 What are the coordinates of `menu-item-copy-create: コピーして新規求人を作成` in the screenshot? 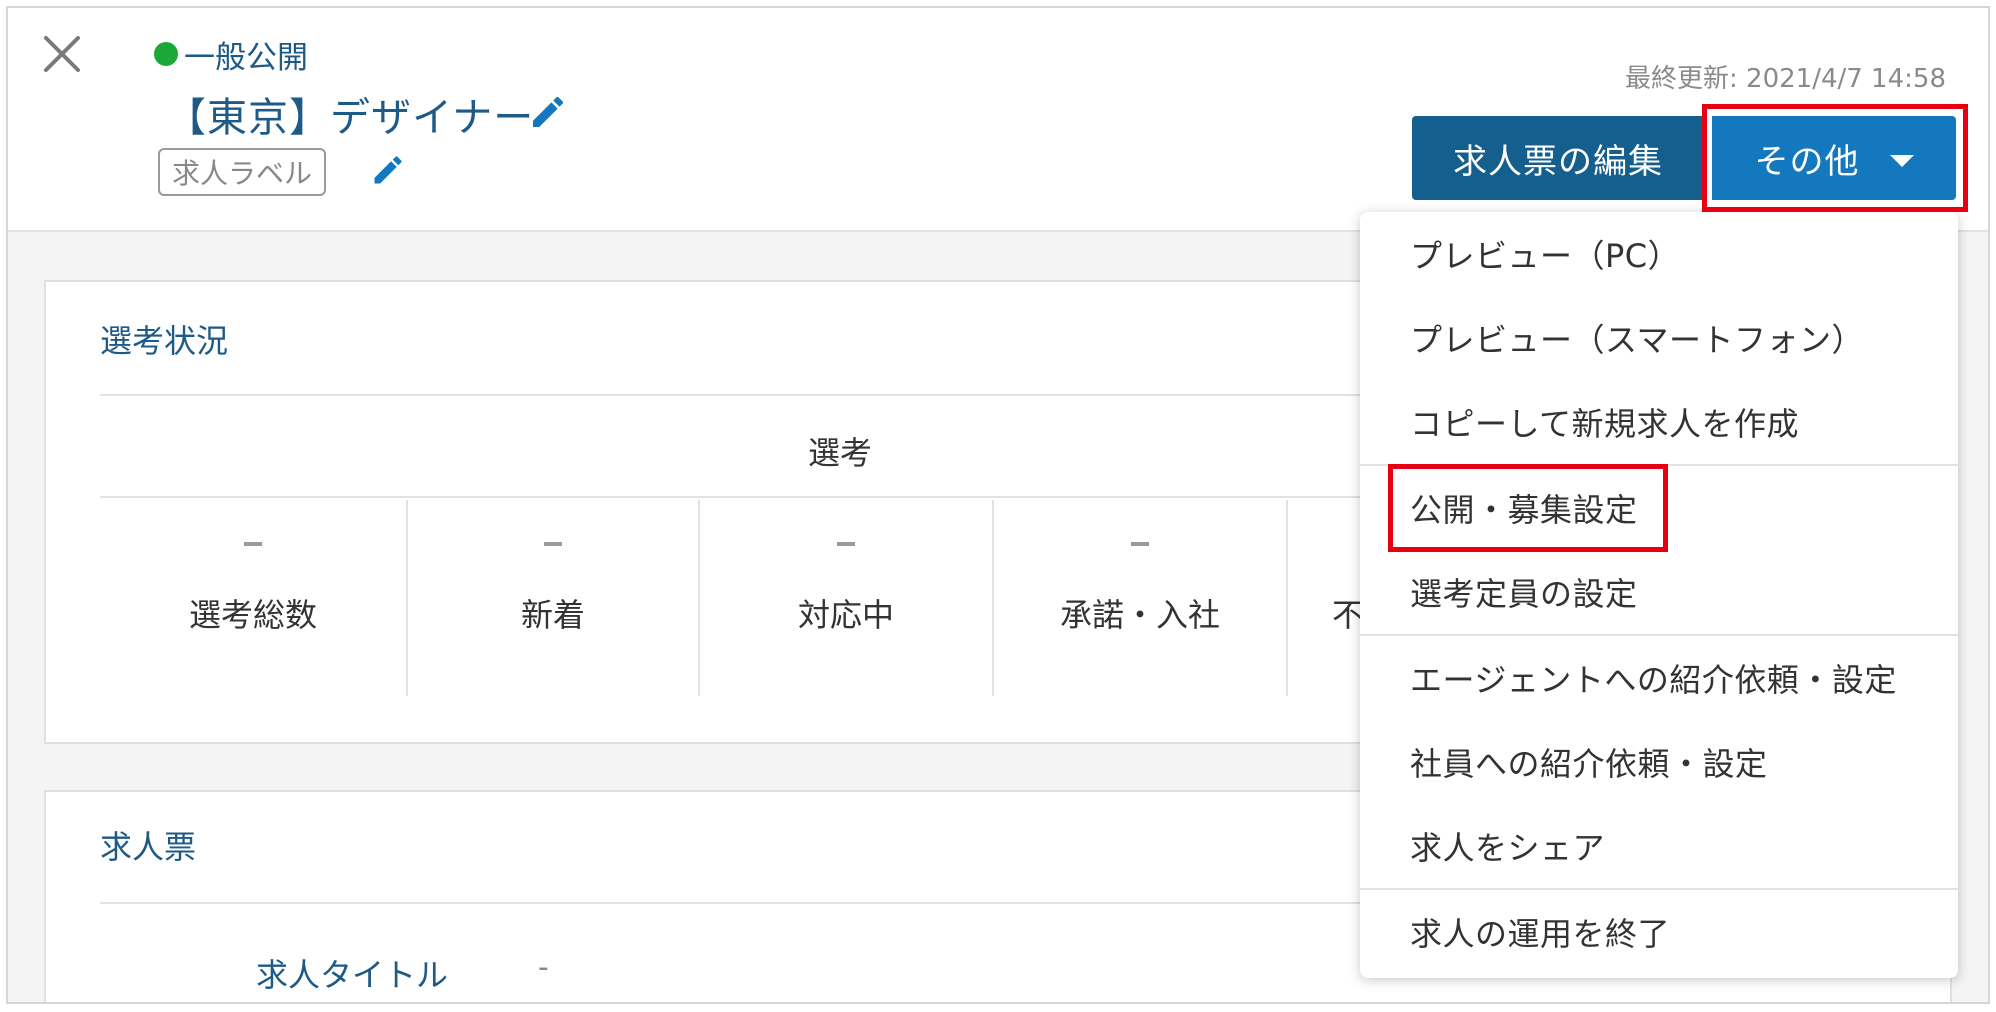 It's located at (1659, 422).